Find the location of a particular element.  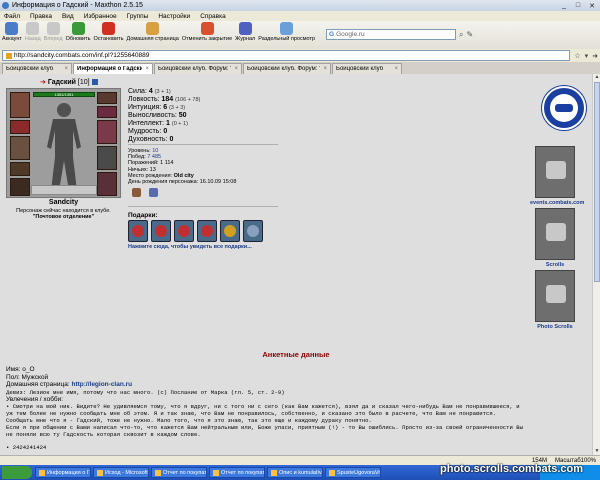

dropdown-arrow-icon: ▾ is located at coordinates (587, 56).